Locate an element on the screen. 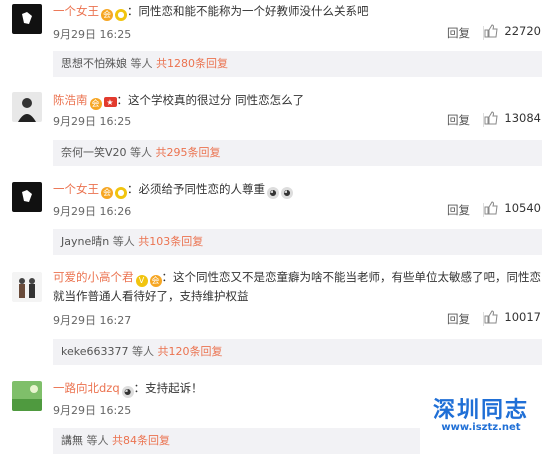 The image size is (550, 454). comment-text: ：同性恋和能不能称为一个好教师没什么关系吧 is located at coordinates (248, 11).